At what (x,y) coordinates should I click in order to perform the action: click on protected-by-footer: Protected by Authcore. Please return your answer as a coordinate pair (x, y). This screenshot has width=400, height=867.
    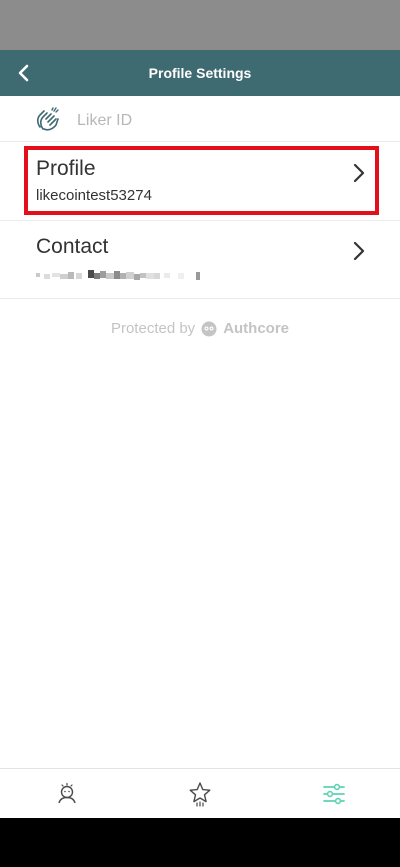
    Looking at the image, I should click on (200, 328).